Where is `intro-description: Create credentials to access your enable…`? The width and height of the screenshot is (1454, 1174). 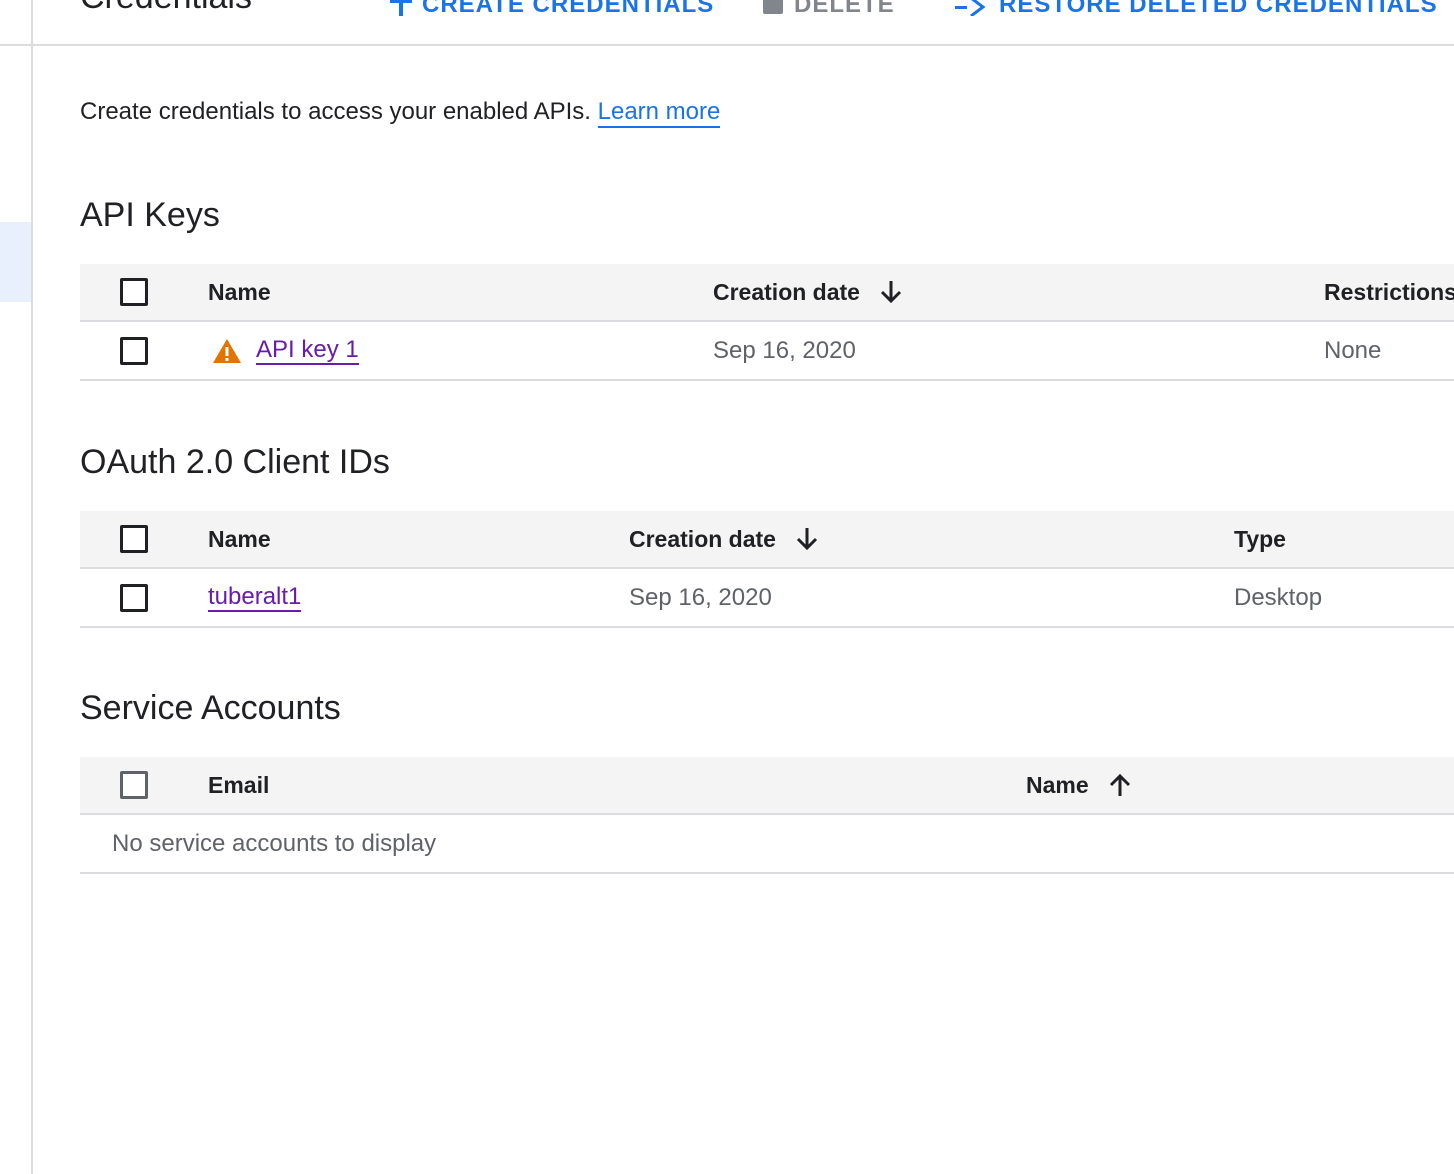 intro-description: Create credentials to access your enable… is located at coordinates (335, 111).